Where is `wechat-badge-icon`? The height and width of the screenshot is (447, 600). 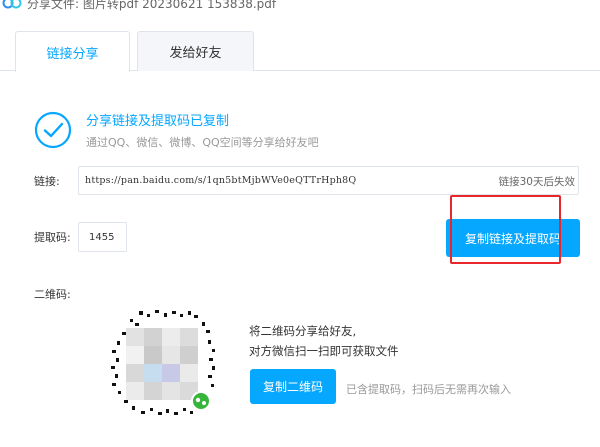 wechat-badge-icon is located at coordinates (201, 401).